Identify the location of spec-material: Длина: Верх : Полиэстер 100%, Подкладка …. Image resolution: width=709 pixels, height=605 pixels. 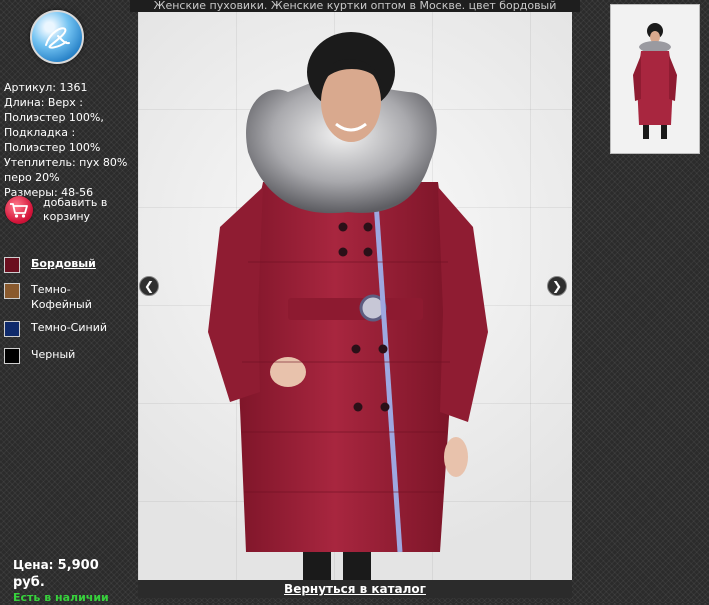
(56, 125).